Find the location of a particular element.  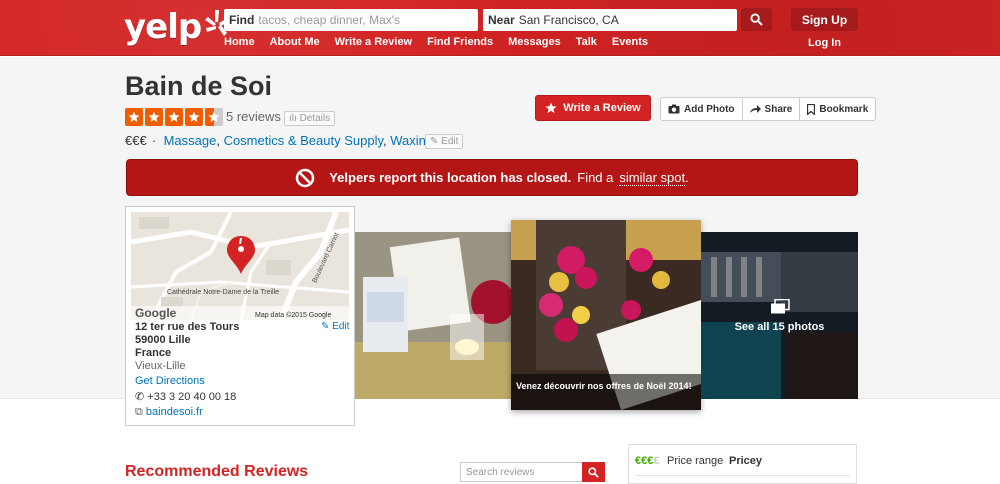

share-button: Share is located at coordinates (772, 109).